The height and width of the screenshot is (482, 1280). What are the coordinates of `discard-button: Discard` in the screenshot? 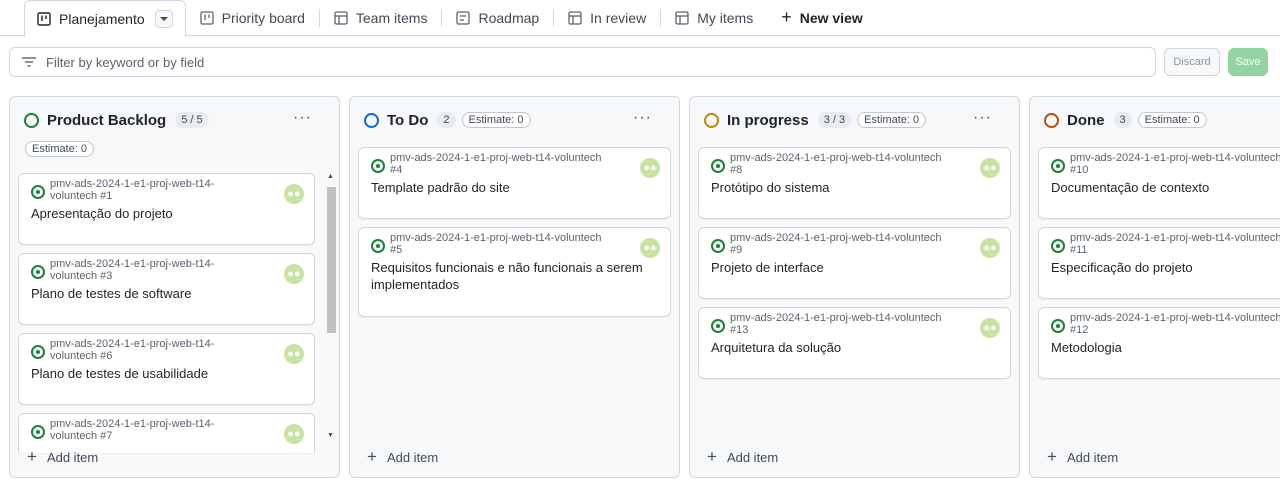 It's located at (1192, 62).